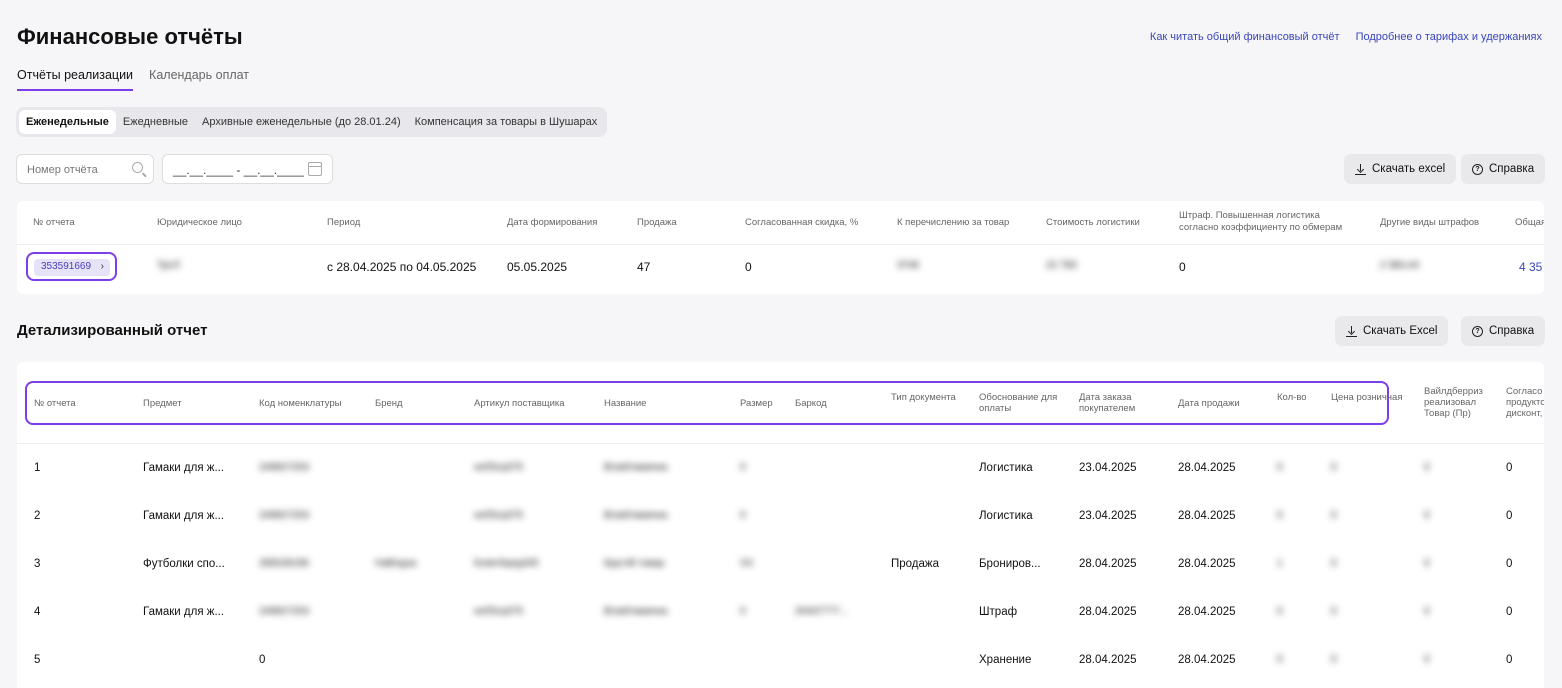  What do you see at coordinates (625, 403) in the screenshot?
I see `col-name: Название` at bounding box center [625, 403].